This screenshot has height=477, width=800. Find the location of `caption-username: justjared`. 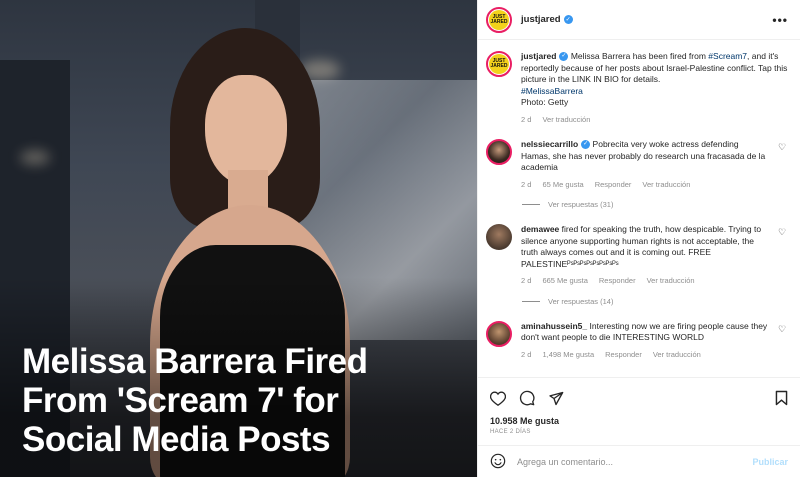

caption-username: justjared is located at coordinates (538, 56).